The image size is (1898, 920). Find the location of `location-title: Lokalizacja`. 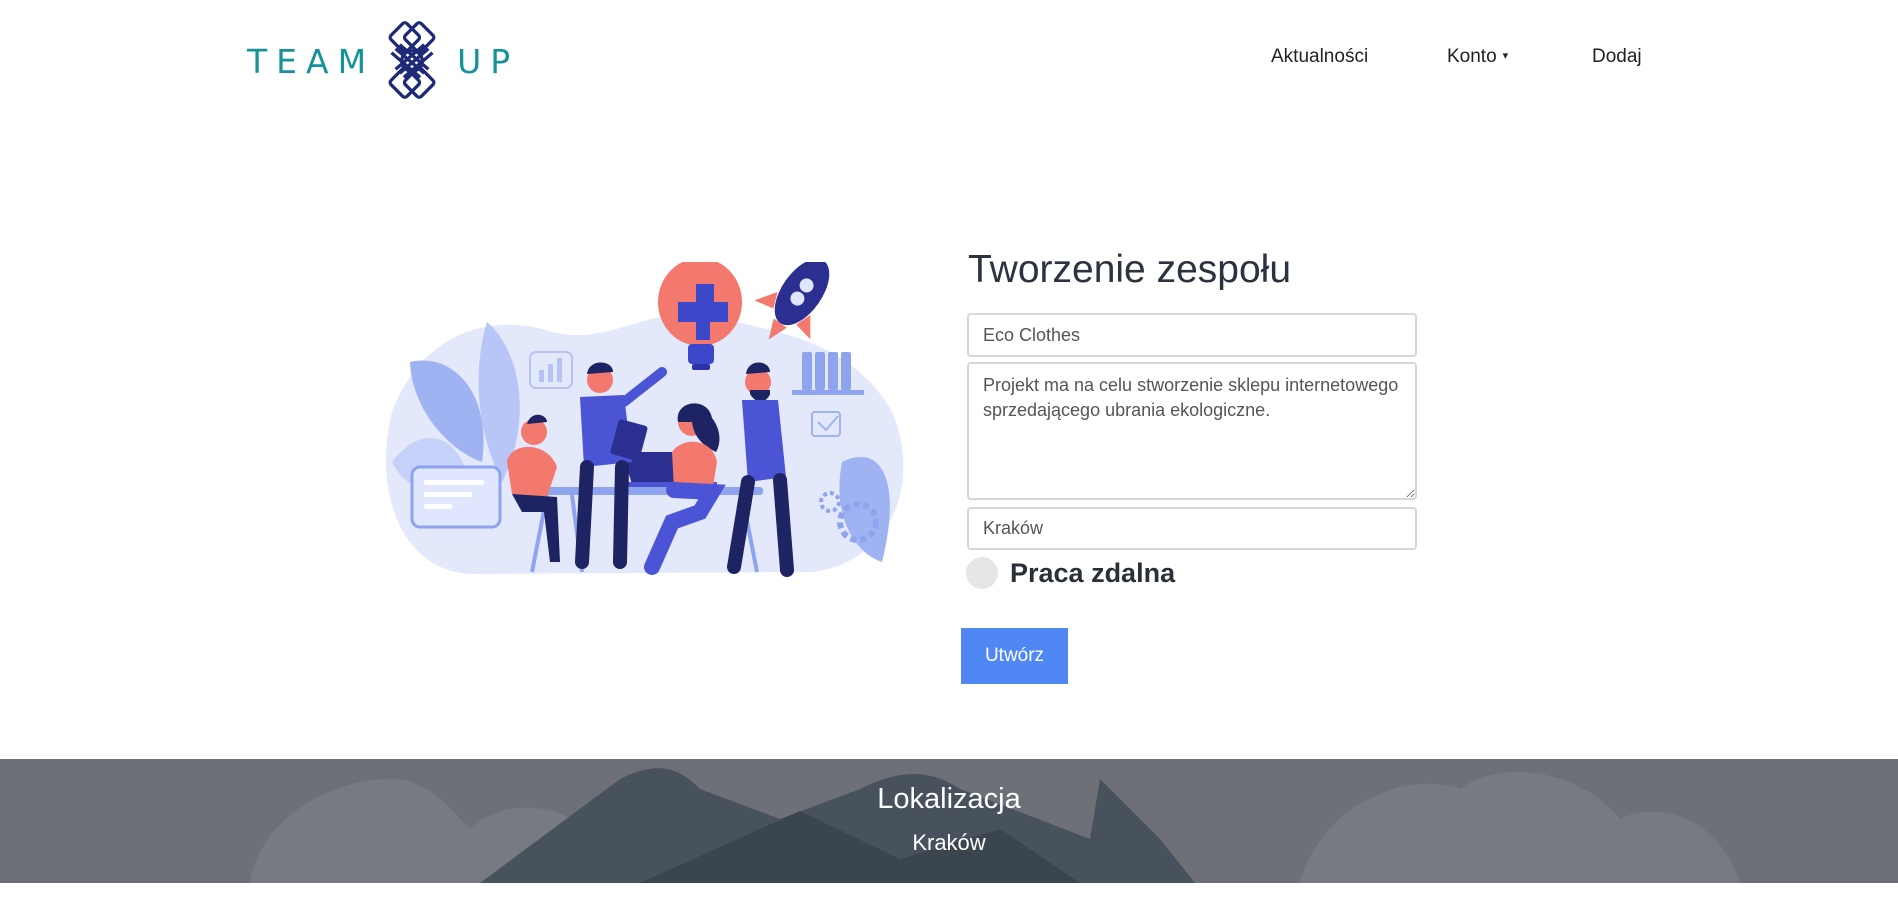

location-title: Lokalizacja is located at coordinates (949, 799).